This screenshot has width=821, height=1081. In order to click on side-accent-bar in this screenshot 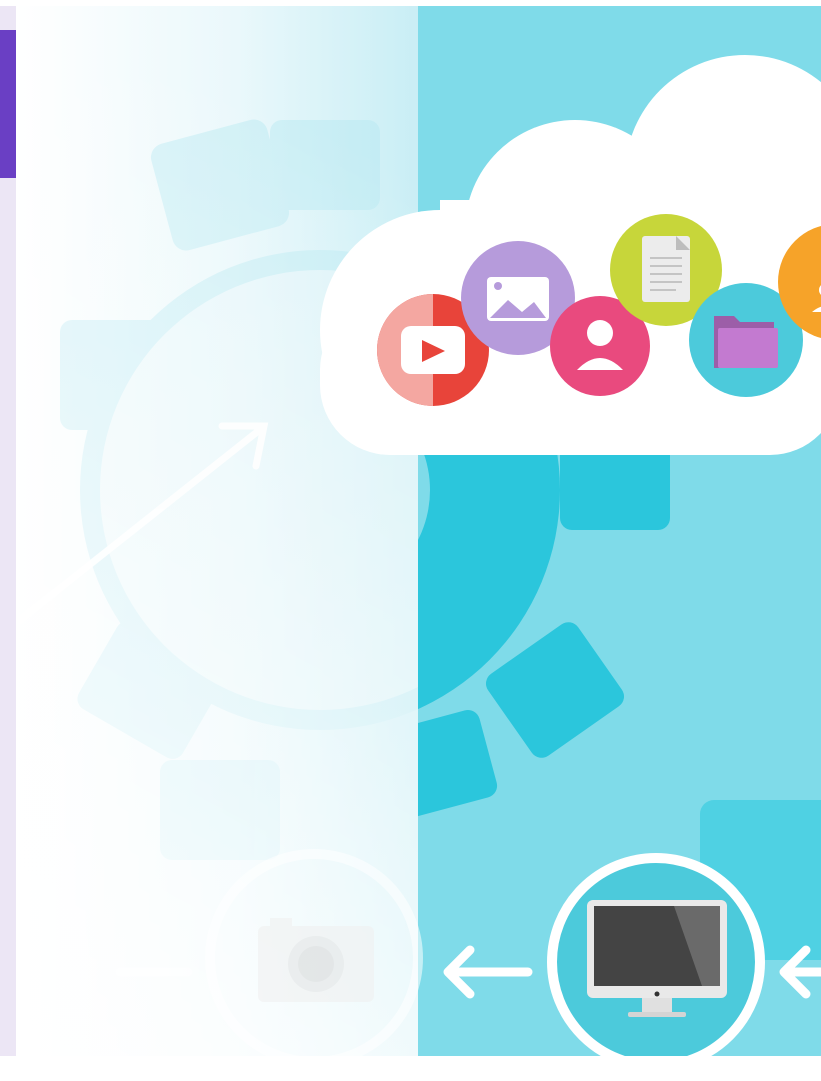, I will do `click(8, 104)`.